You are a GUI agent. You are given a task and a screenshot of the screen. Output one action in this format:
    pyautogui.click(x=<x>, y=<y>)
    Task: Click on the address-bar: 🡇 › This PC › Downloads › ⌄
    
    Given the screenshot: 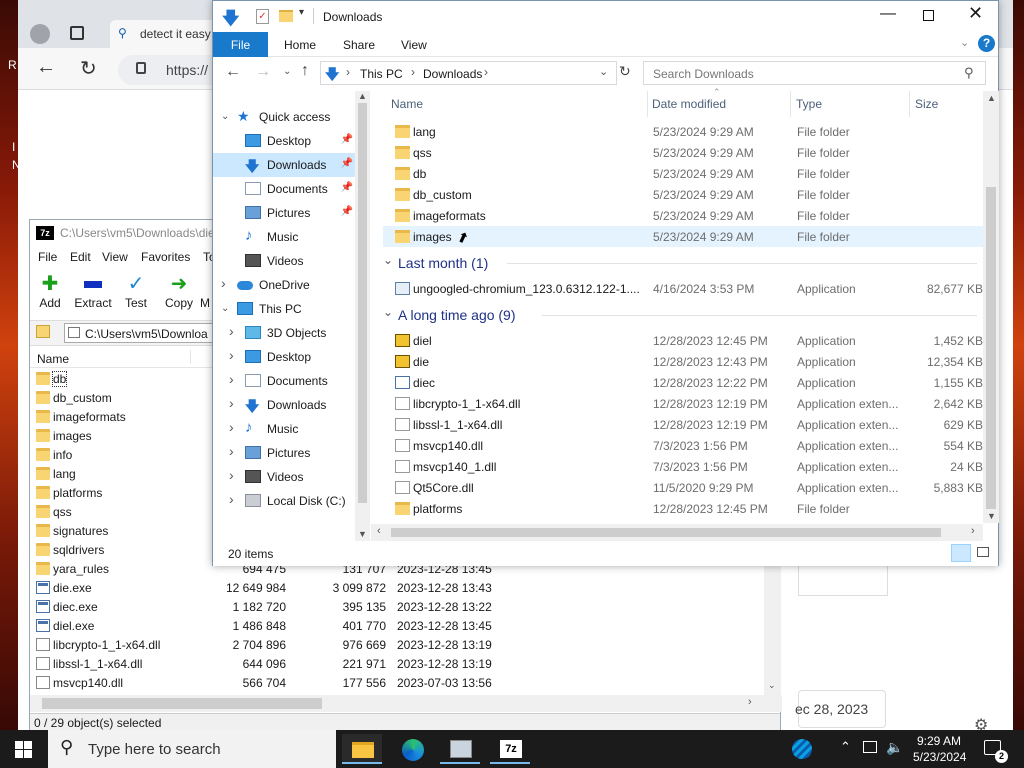 What is the action you would take?
    pyautogui.click(x=468, y=73)
    